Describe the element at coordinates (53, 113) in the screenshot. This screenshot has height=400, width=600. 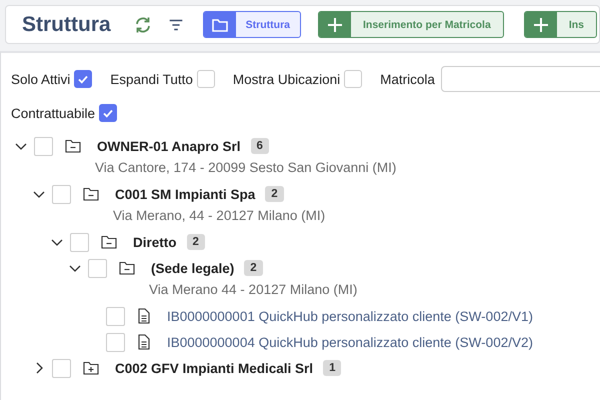
I see `filter-label: Contrattuabile` at that location.